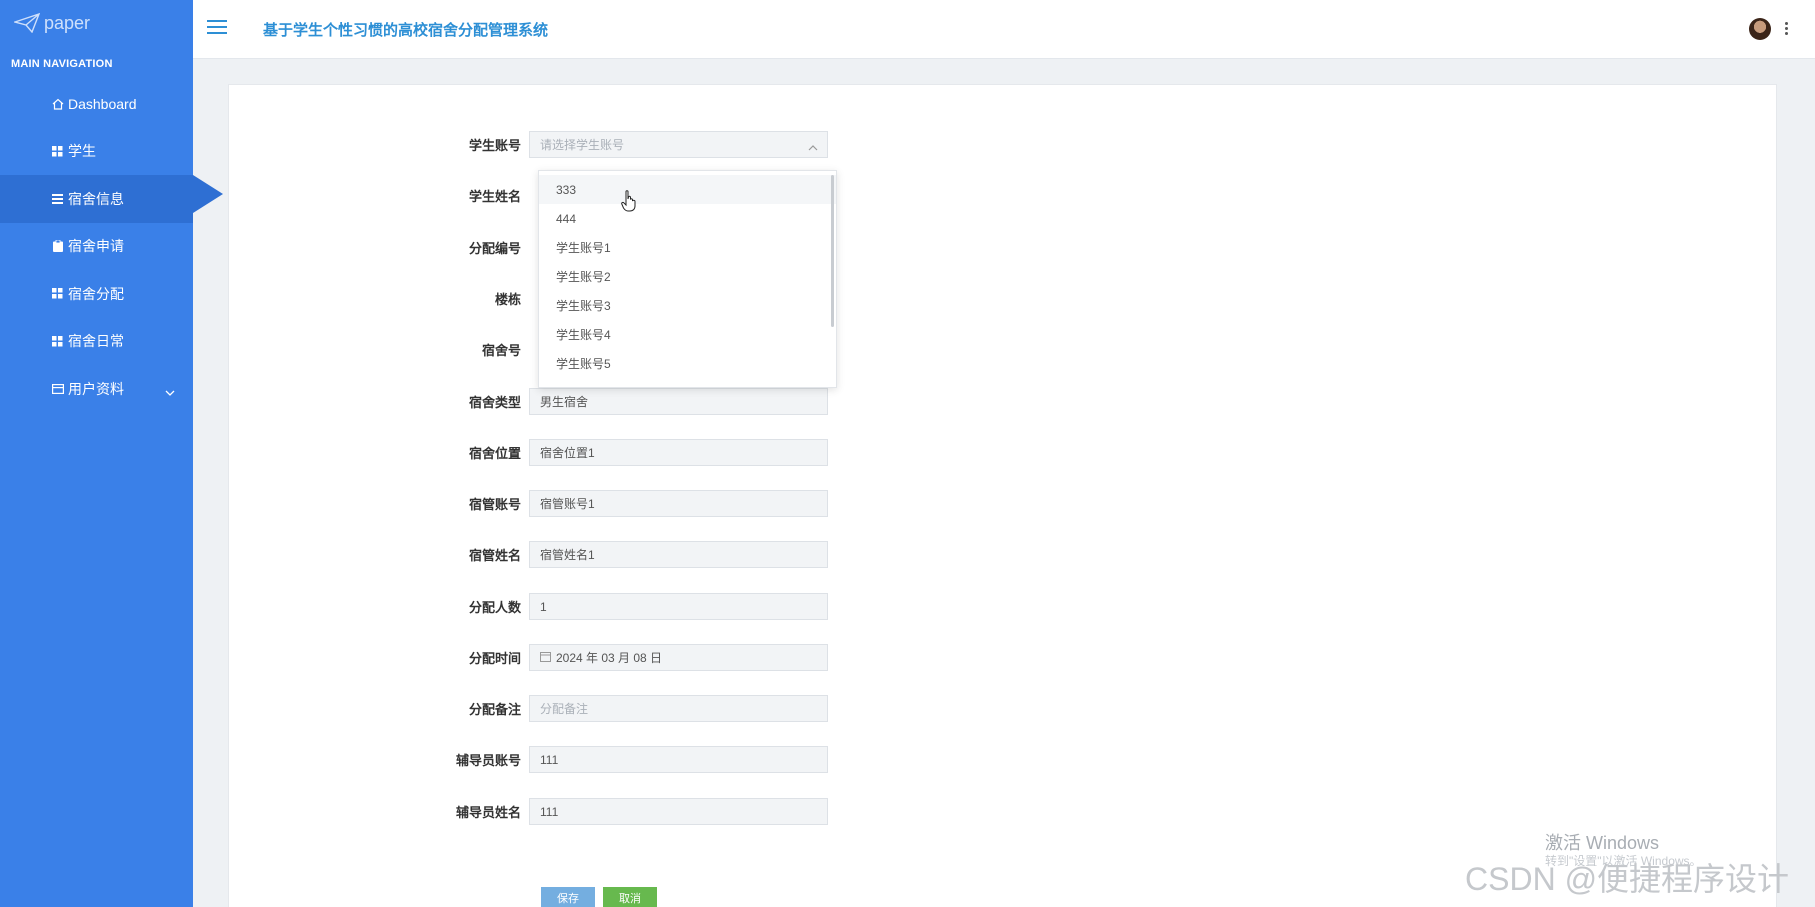  What do you see at coordinates (494, 607) in the screenshot?
I see `field-label: 分配人数` at bounding box center [494, 607].